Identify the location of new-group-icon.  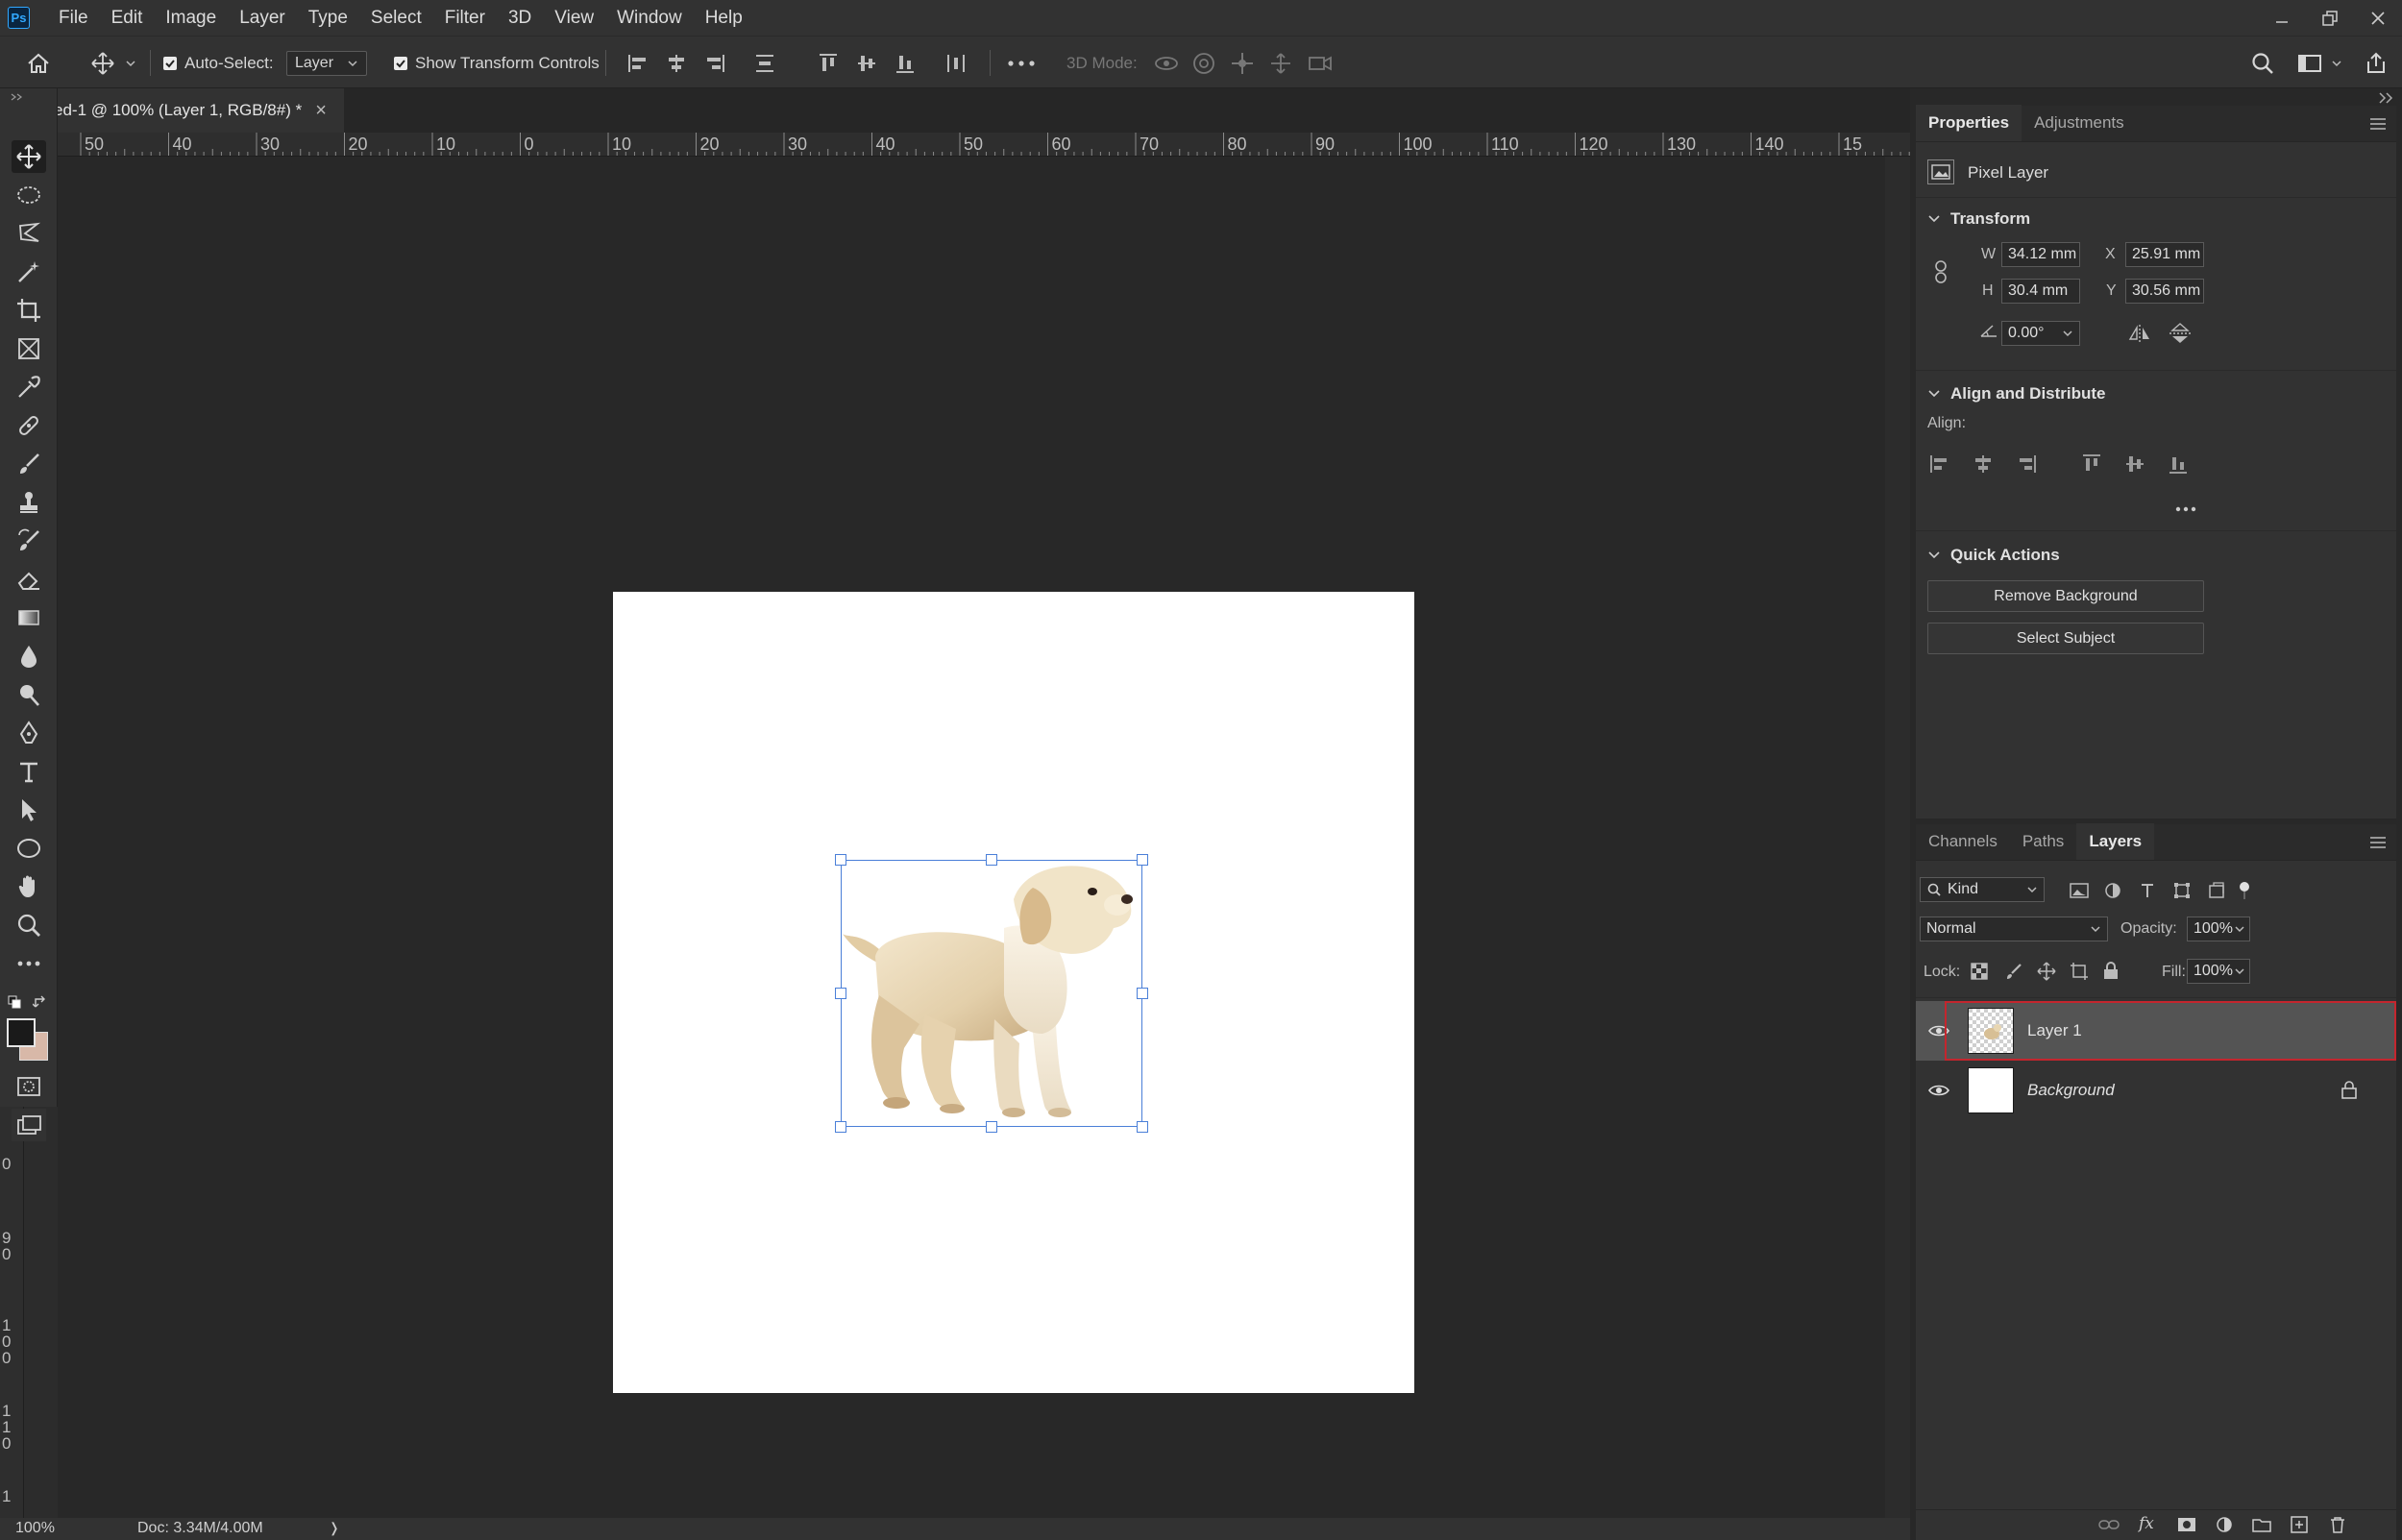
(2261, 1525).